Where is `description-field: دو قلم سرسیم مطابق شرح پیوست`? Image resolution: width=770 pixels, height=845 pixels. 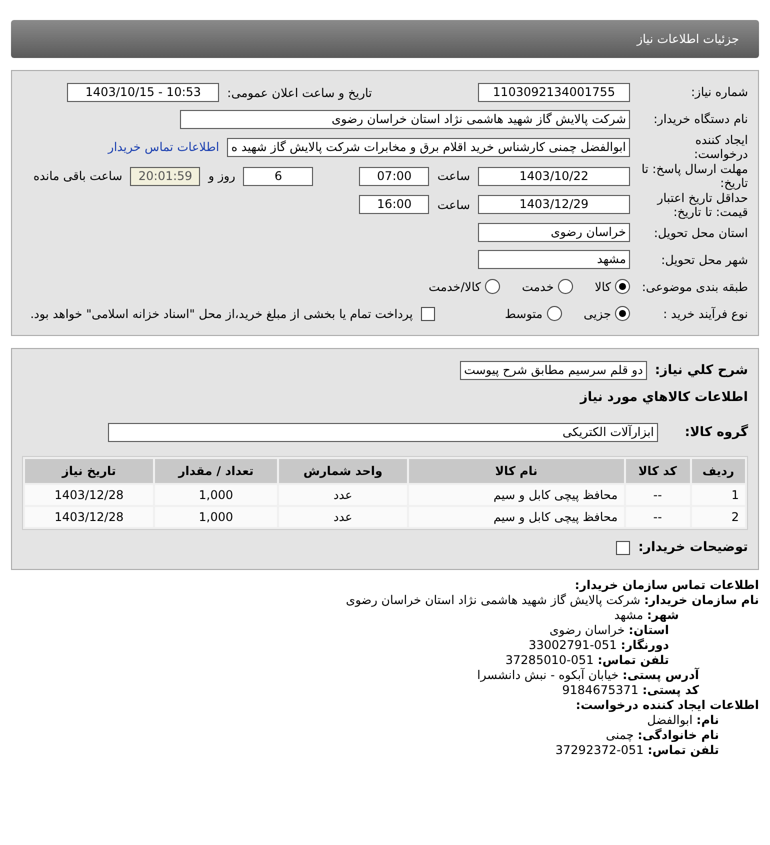
description-field: دو قلم سرسیم مطابق شرح پیوست is located at coordinates (553, 370).